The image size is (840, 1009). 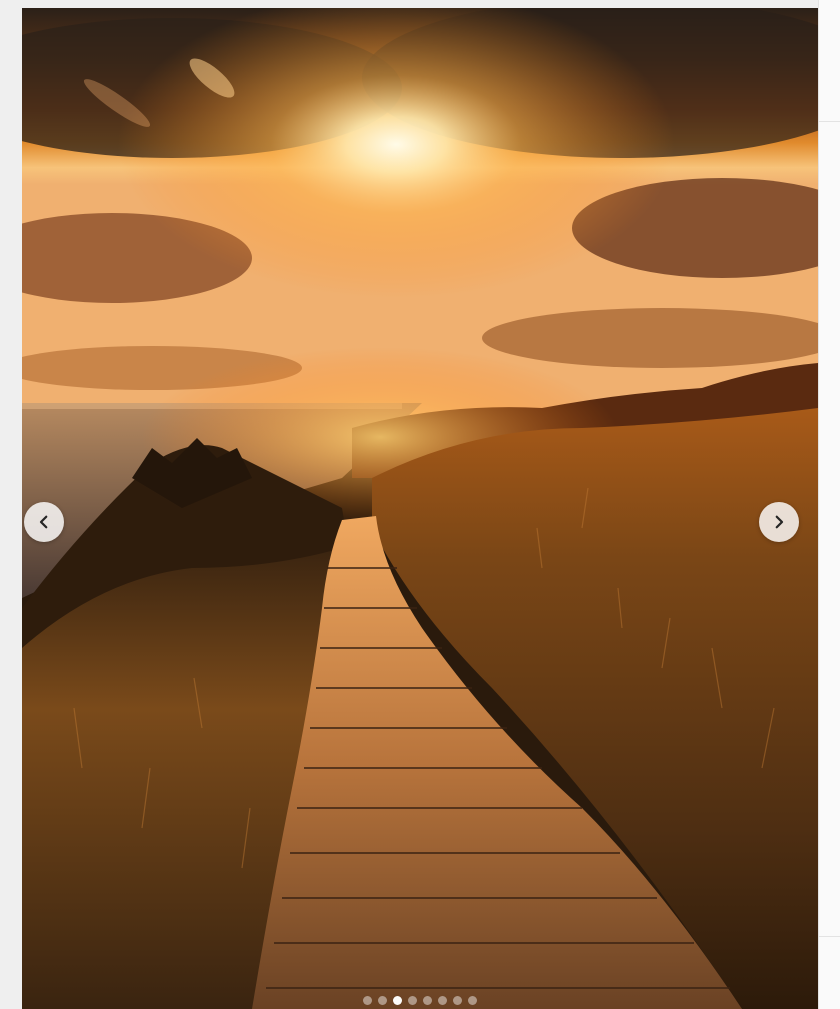 What do you see at coordinates (420, 1000) in the screenshot?
I see `carousel-indicator` at bounding box center [420, 1000].